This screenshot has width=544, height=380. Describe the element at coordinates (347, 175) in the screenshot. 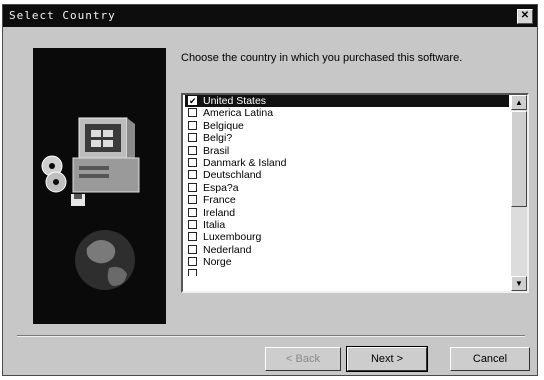

I see `country-item: Deutschland` at that location.